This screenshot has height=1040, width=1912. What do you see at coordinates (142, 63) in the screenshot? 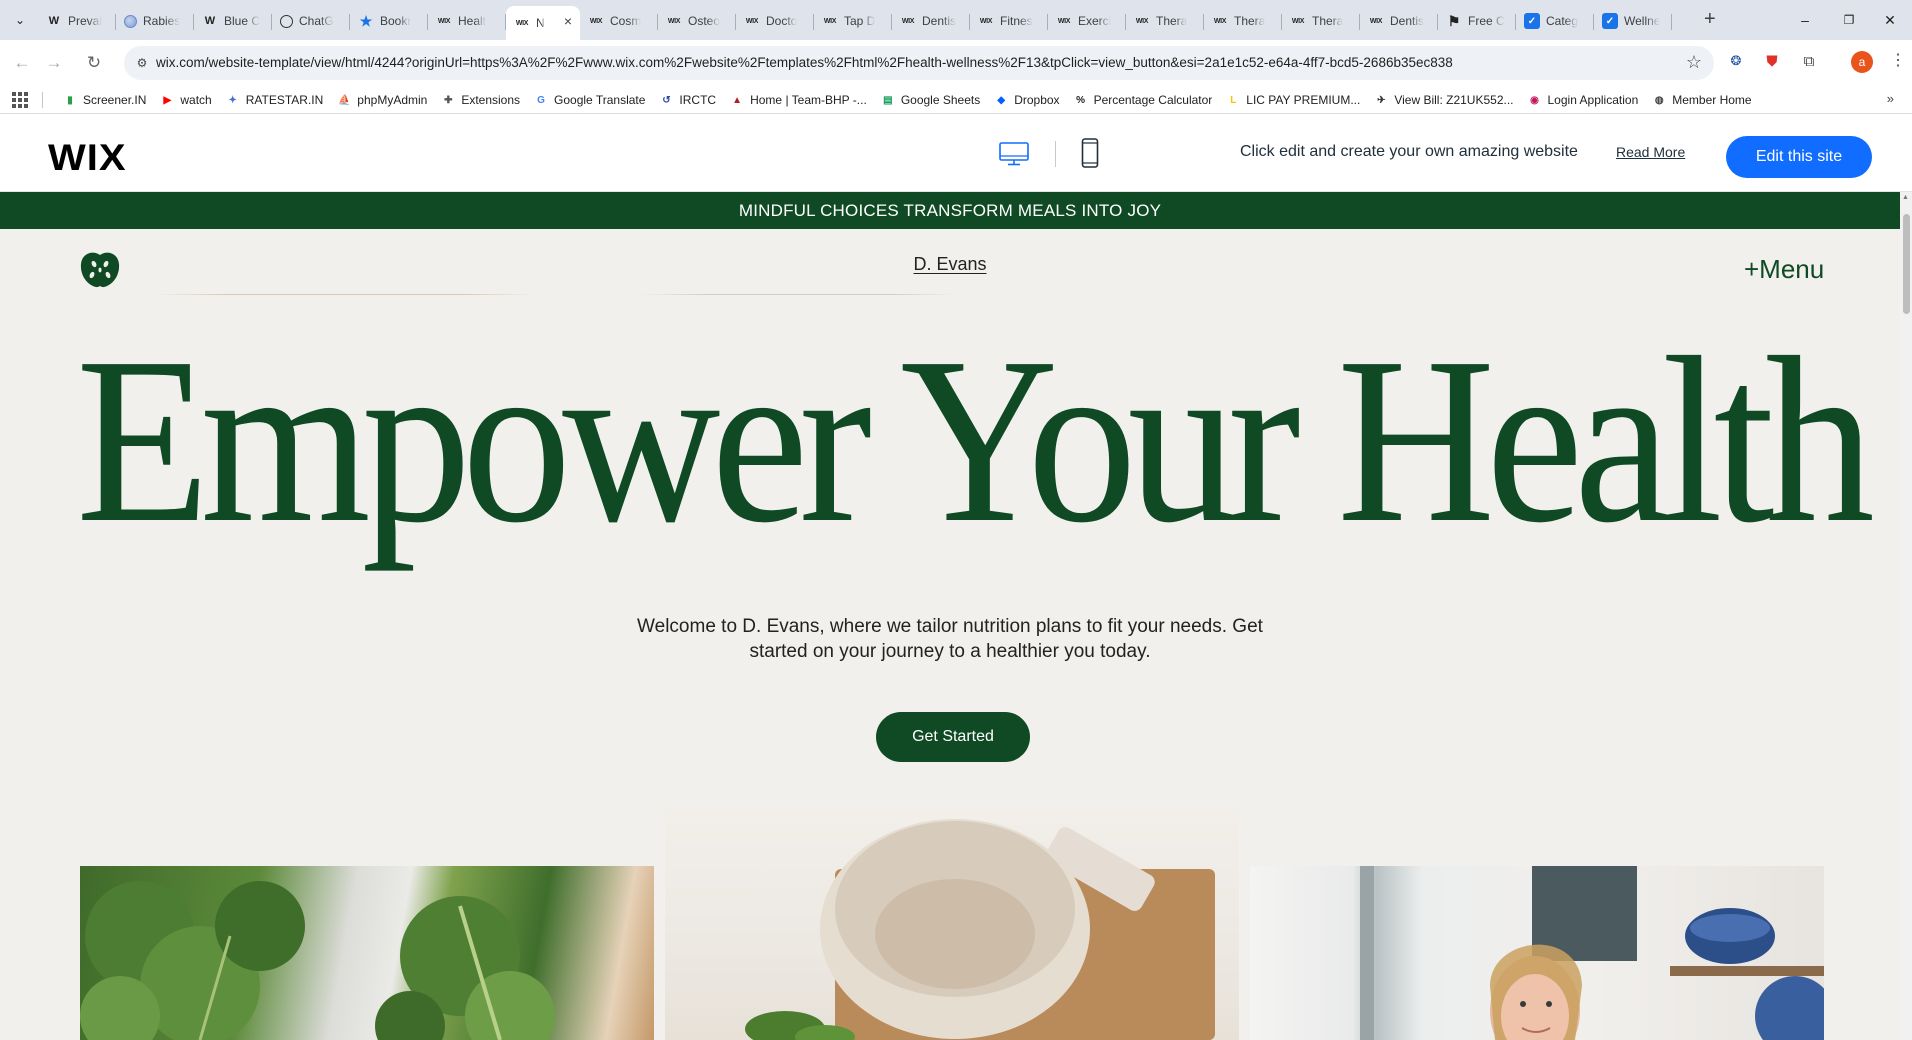
I see `site-info-icon: ⚙` at bounding box center [142, 63].